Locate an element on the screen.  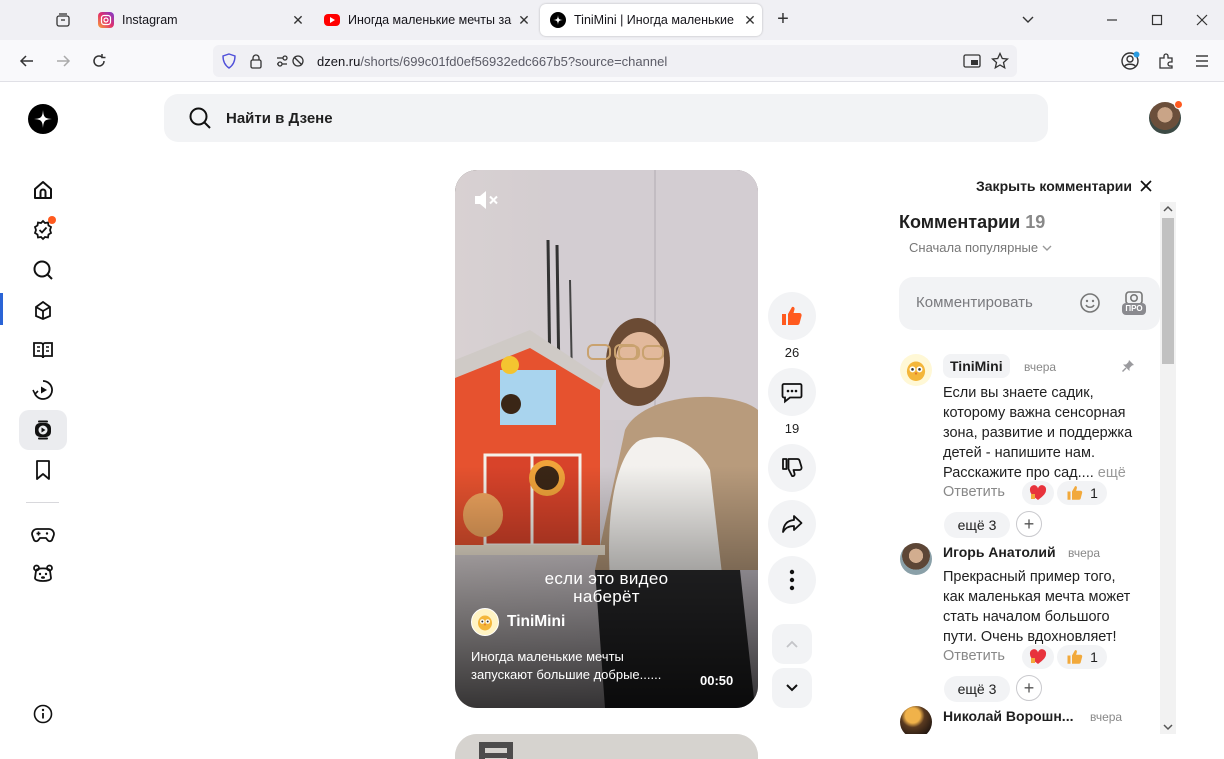
shield-icon is located at coordinates (230, 61).